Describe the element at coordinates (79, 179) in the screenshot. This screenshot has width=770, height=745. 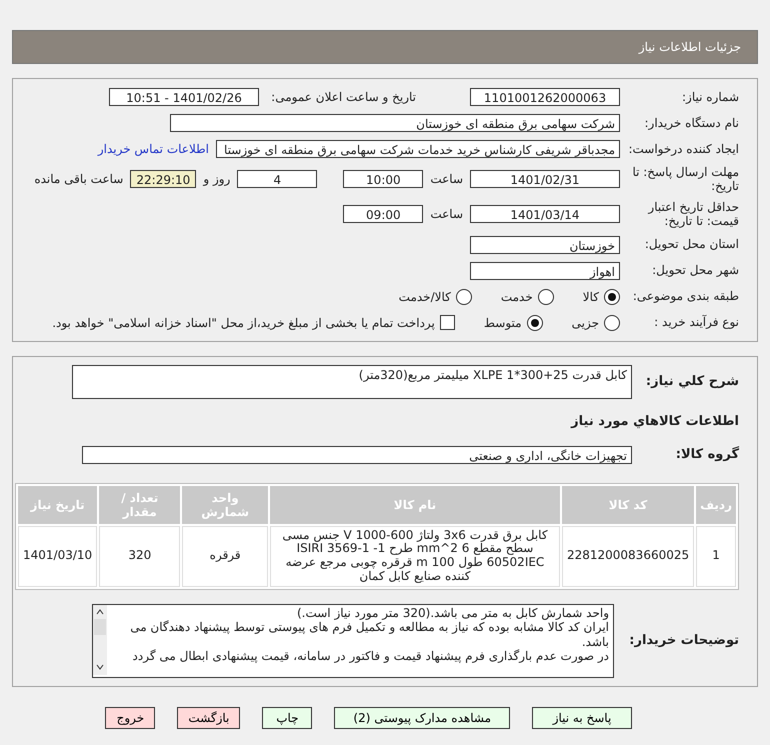
I see `remaining-label: ساعت باقی مانده` at that location.